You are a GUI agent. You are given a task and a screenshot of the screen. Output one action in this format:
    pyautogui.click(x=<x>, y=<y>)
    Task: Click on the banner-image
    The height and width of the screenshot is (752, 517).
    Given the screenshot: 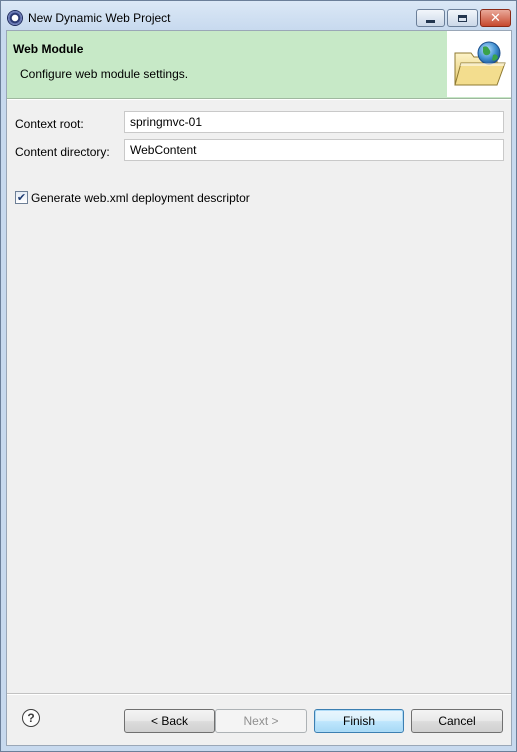 What is the action you would take?
    pyautogui.click(x=479, y=64)
    